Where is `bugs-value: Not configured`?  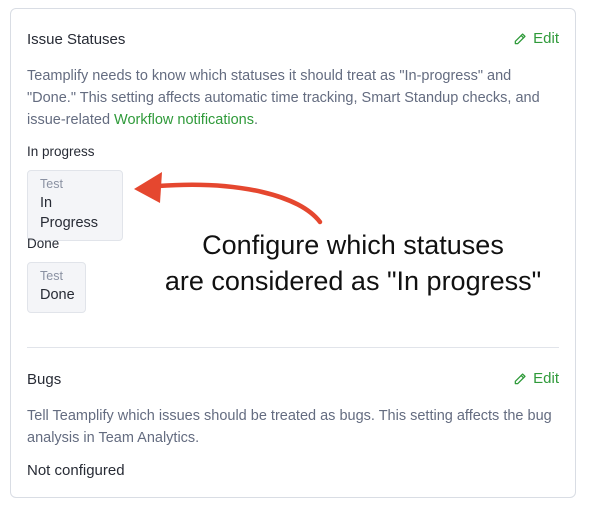 bugs-value: Not configured is located at coordinates (76, 470).